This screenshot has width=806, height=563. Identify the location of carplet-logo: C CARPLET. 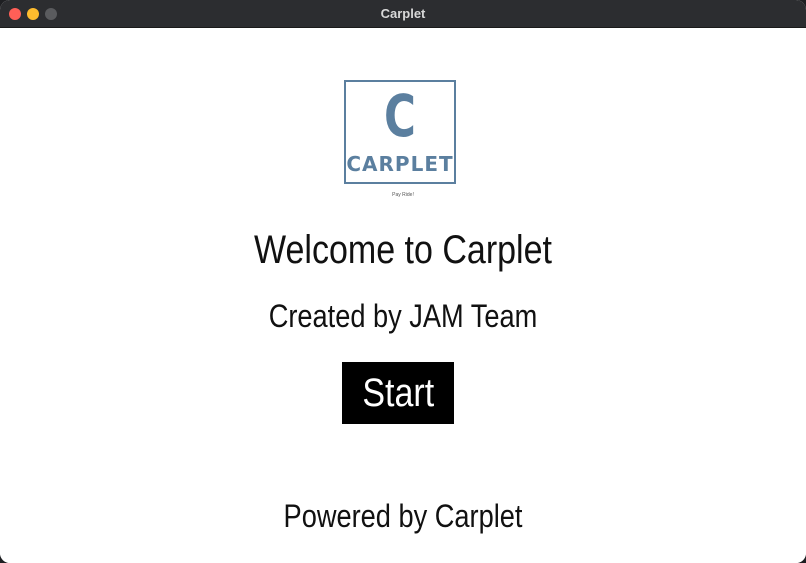
(400, 132).